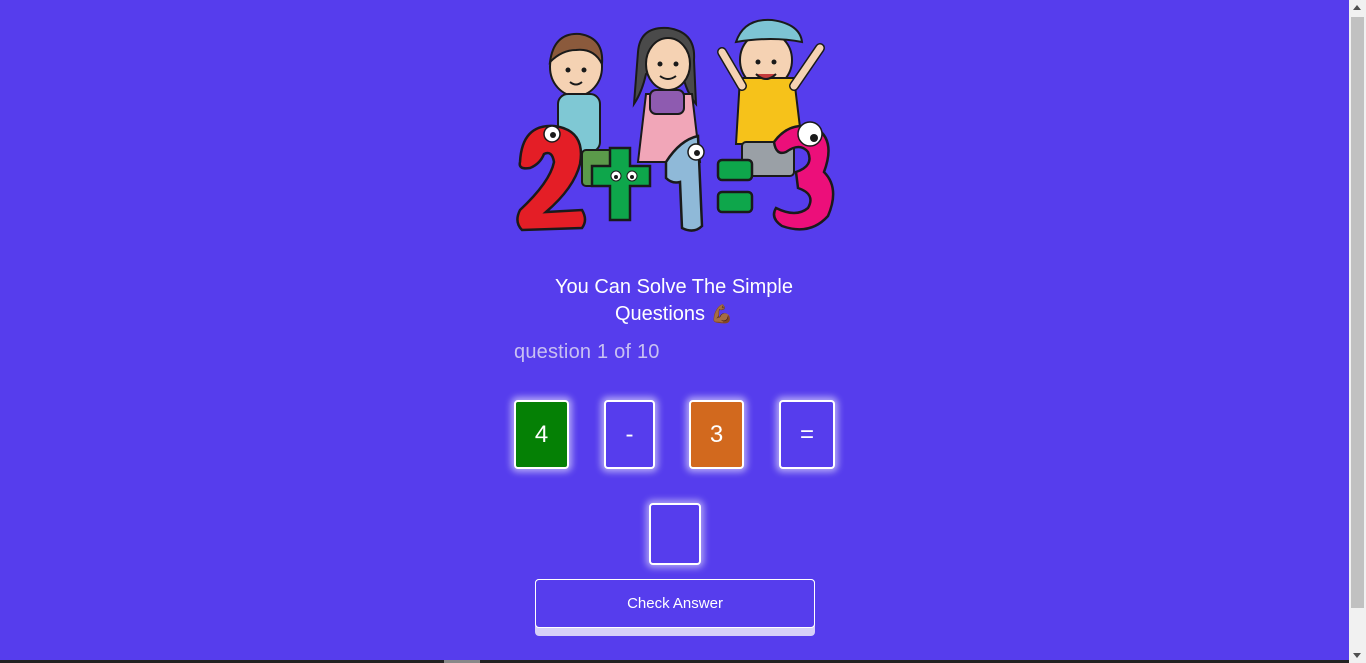 The image size is (1366, 663). What do you see at coordinates (807, 434) in the screenshot?
I see `equals-card: =` at bounding box center [807, 434].